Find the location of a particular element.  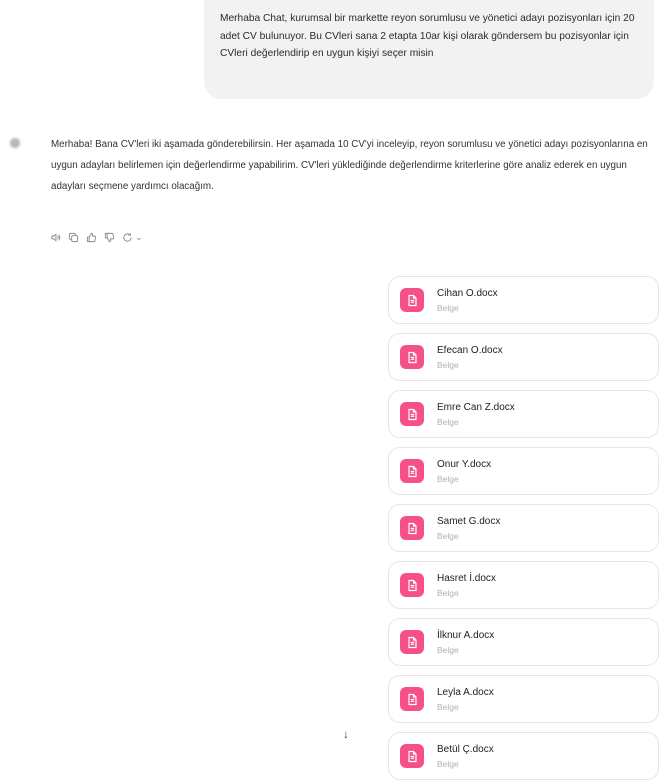

read-aloud-icon is located at coordinates (55, 237).